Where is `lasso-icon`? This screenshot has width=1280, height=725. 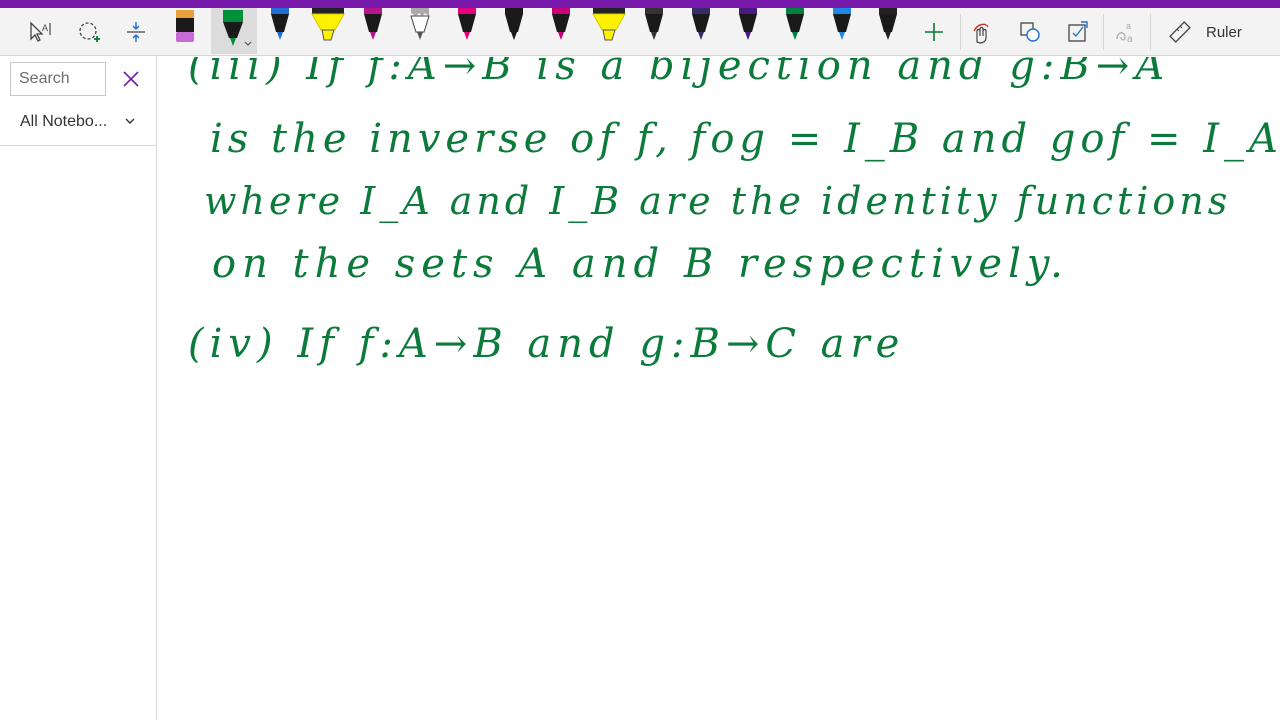
lasso-icon is located at coordinates (89, 32).